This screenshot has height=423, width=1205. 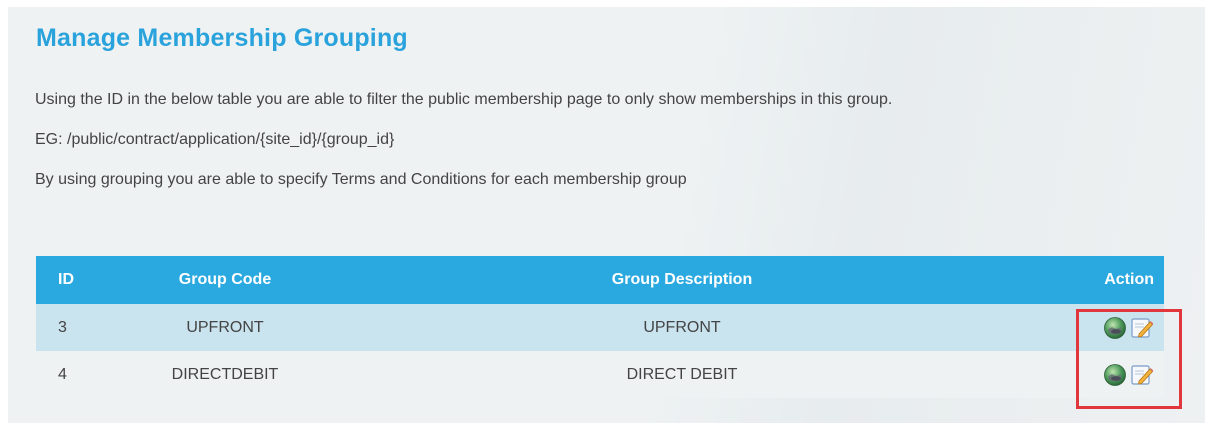 I want to click on column-header-id: ID, so click(x=73, y=280).